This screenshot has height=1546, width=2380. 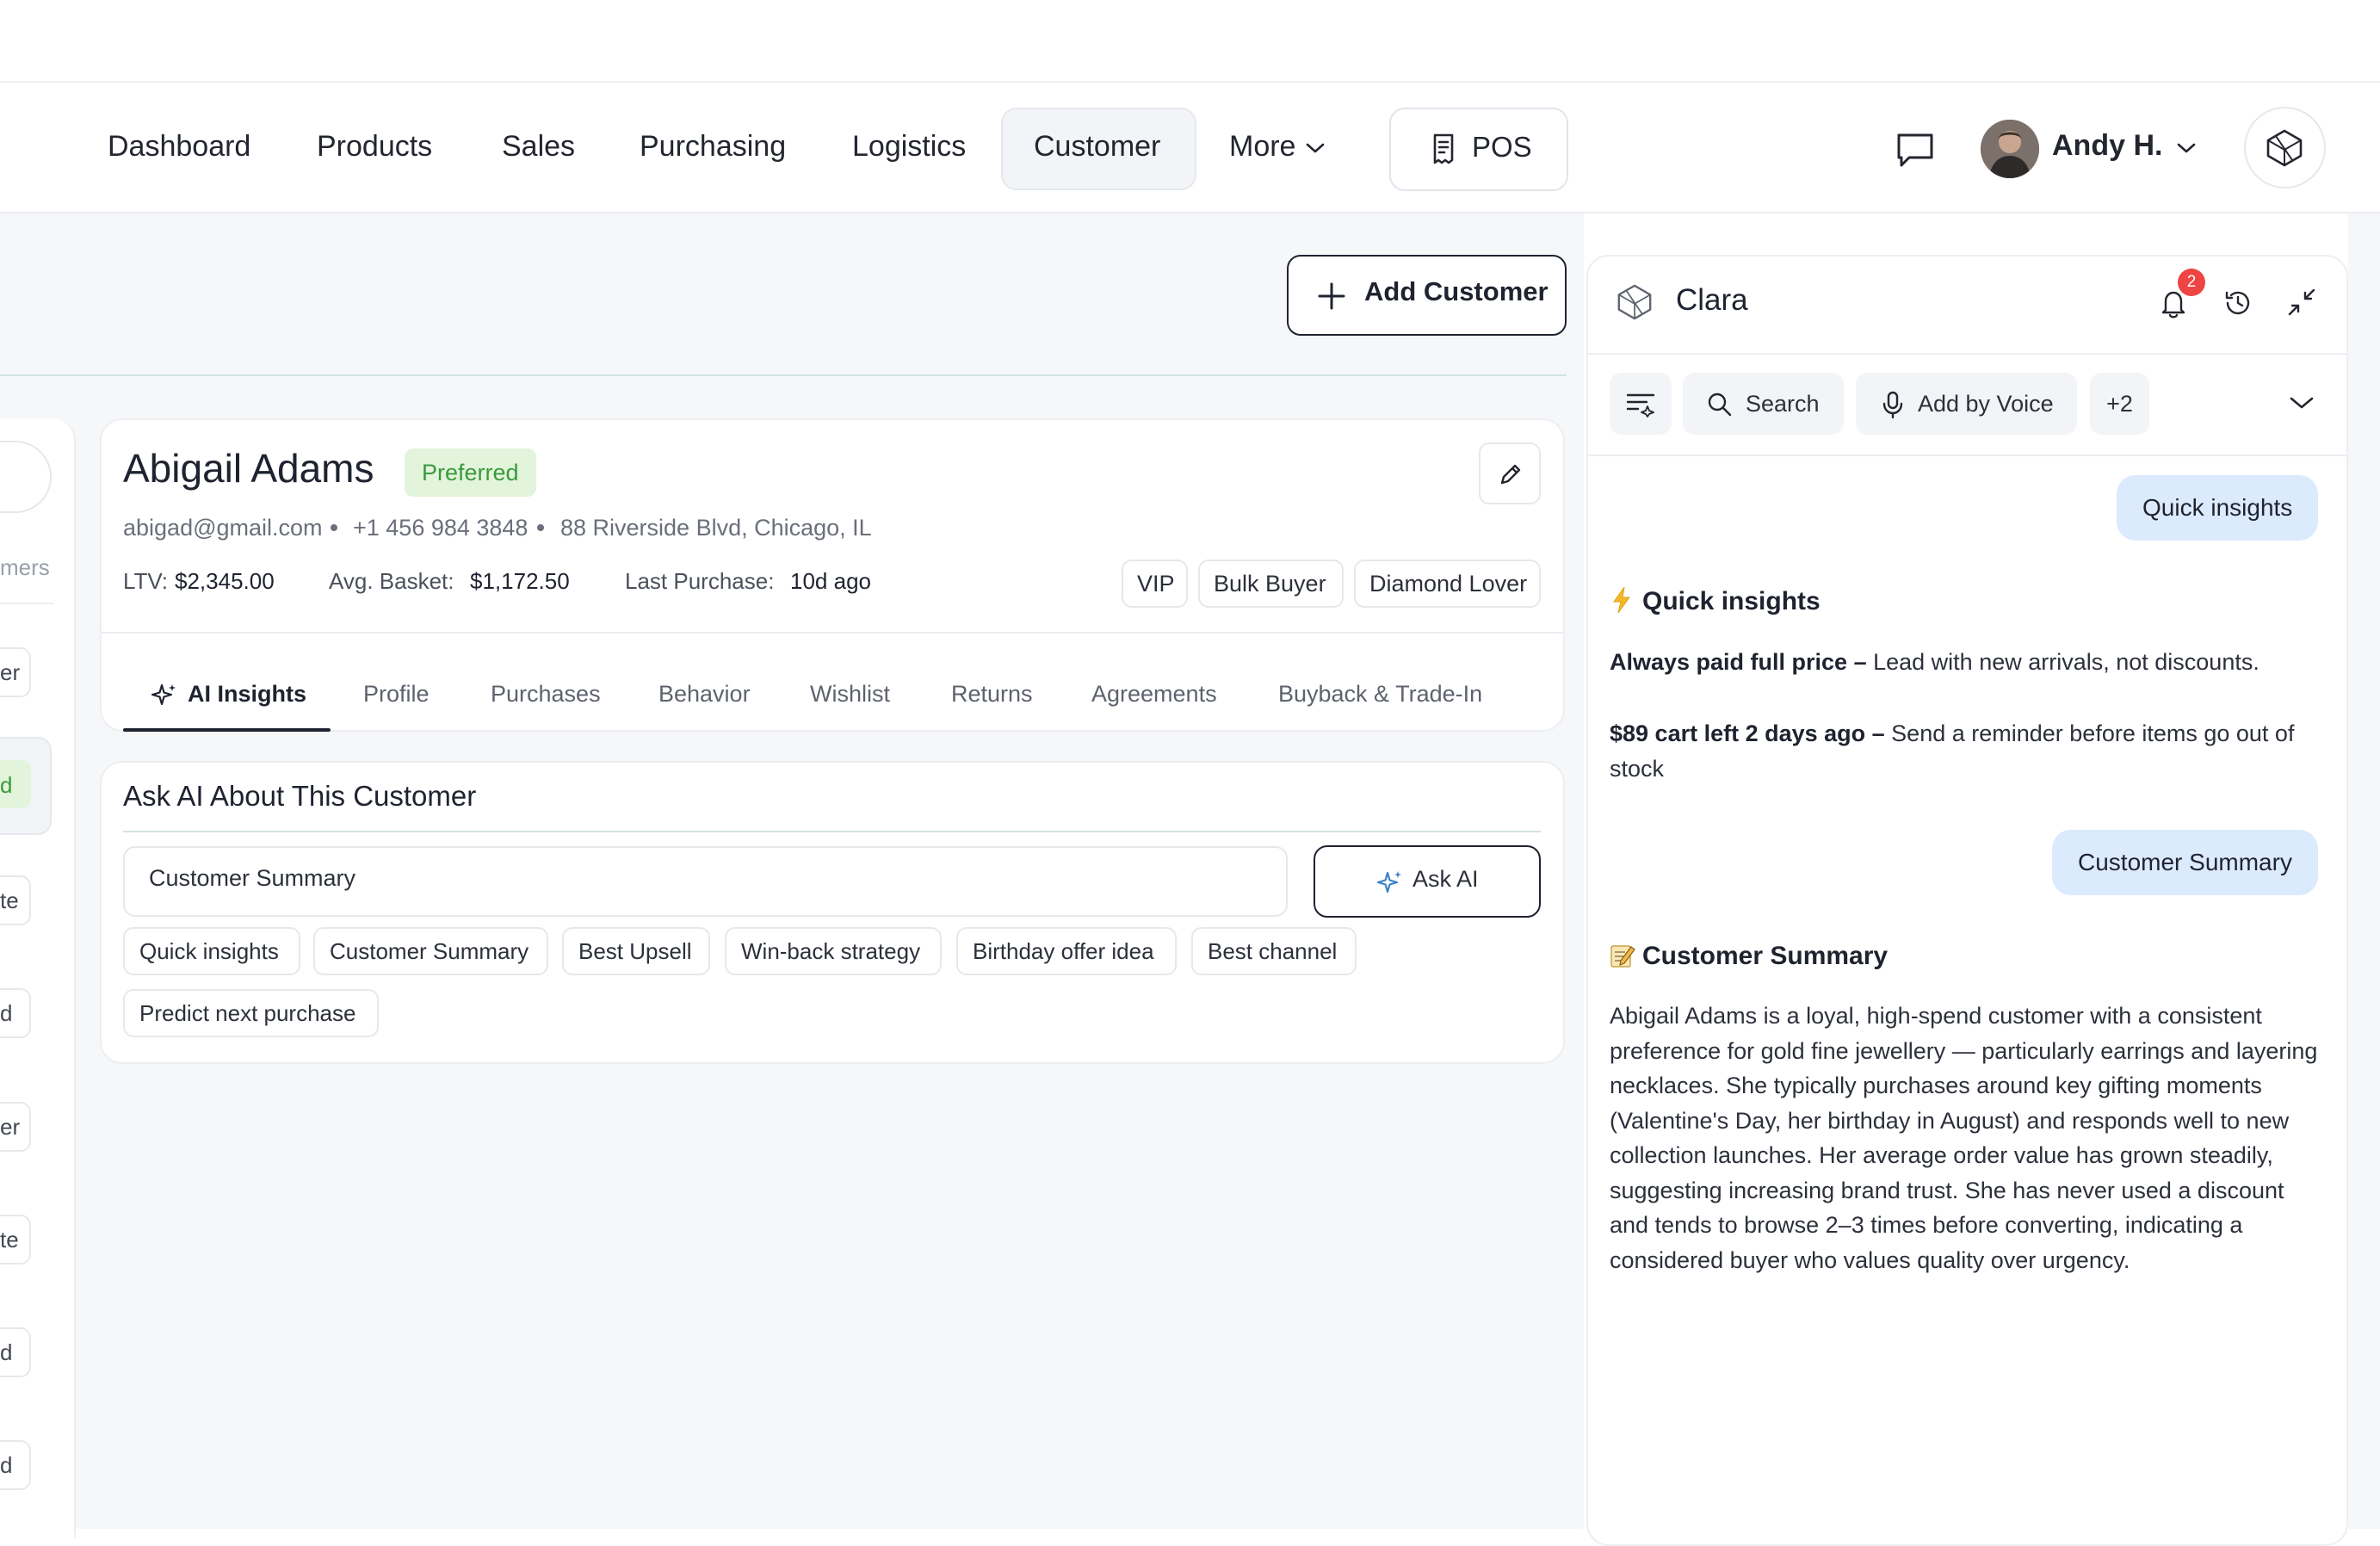 I want to click on chip-predict-next-purchase: Predict next purchase, so click(x=251, y=1013).